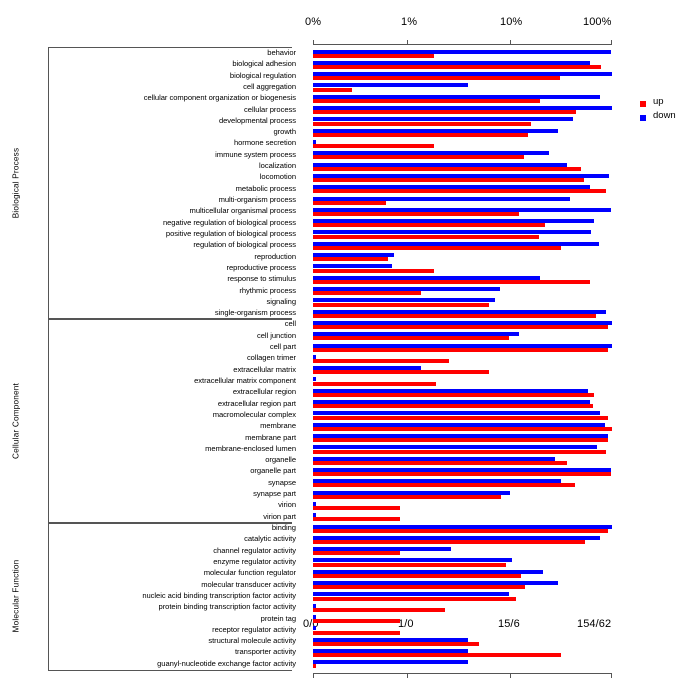 This screenshot has width=700, height=678. Describe the element at coordinates (658, 101) in the screenshot. I see `legend-label-up: up` at that location.